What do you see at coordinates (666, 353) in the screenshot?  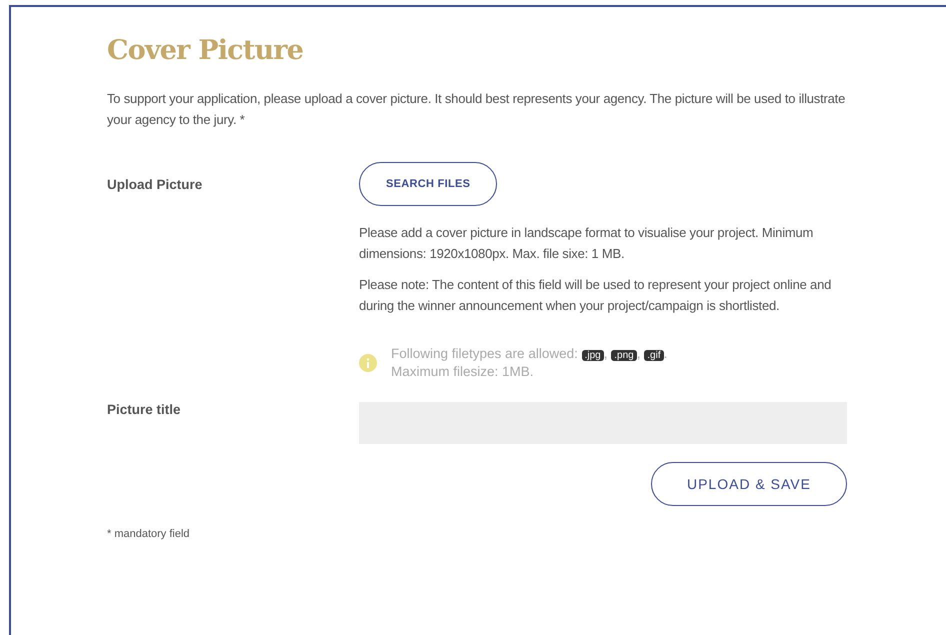 I see `punctuation: .` at bounding box center [666, 353].